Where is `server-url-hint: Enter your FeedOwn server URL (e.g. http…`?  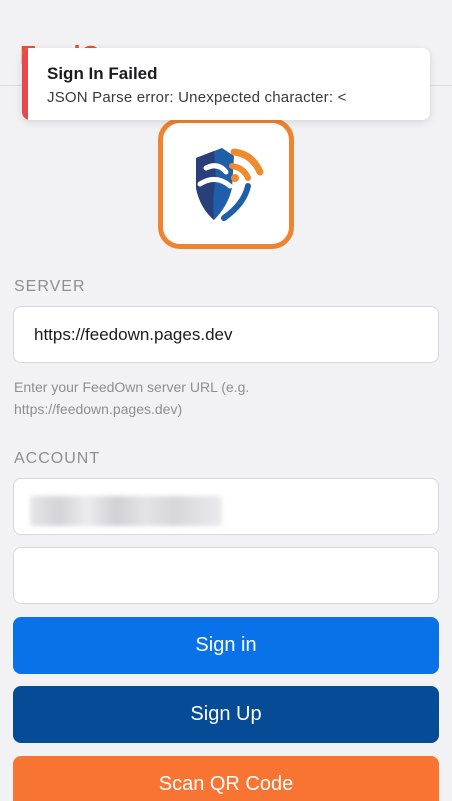 server-url-hint: Enter your FeedOwn server URL (e.g. http… is located at coordinates (132, 398).